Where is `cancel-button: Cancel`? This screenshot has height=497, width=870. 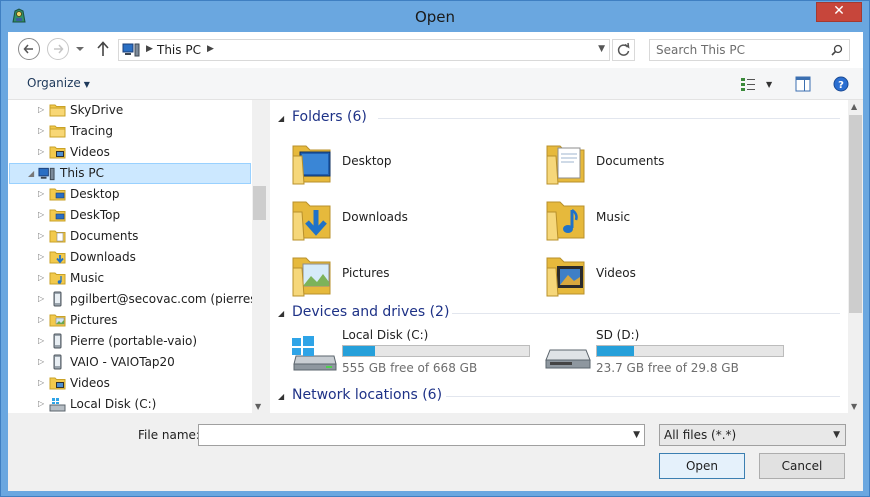 cancel-button: Cancel is located at coordinates (802, 466).